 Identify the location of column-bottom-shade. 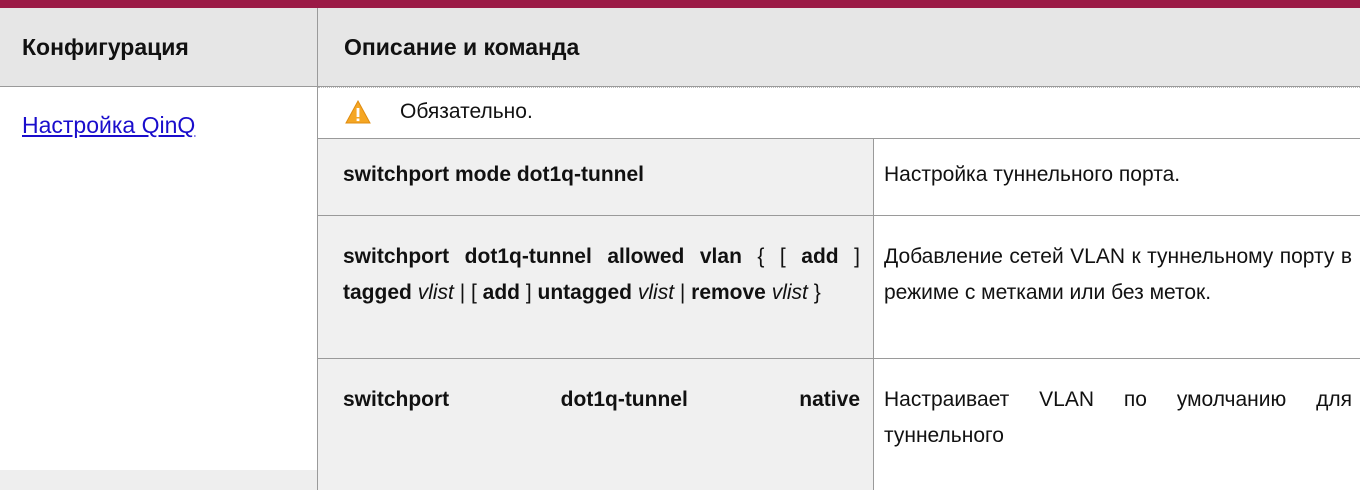
(158, 480).